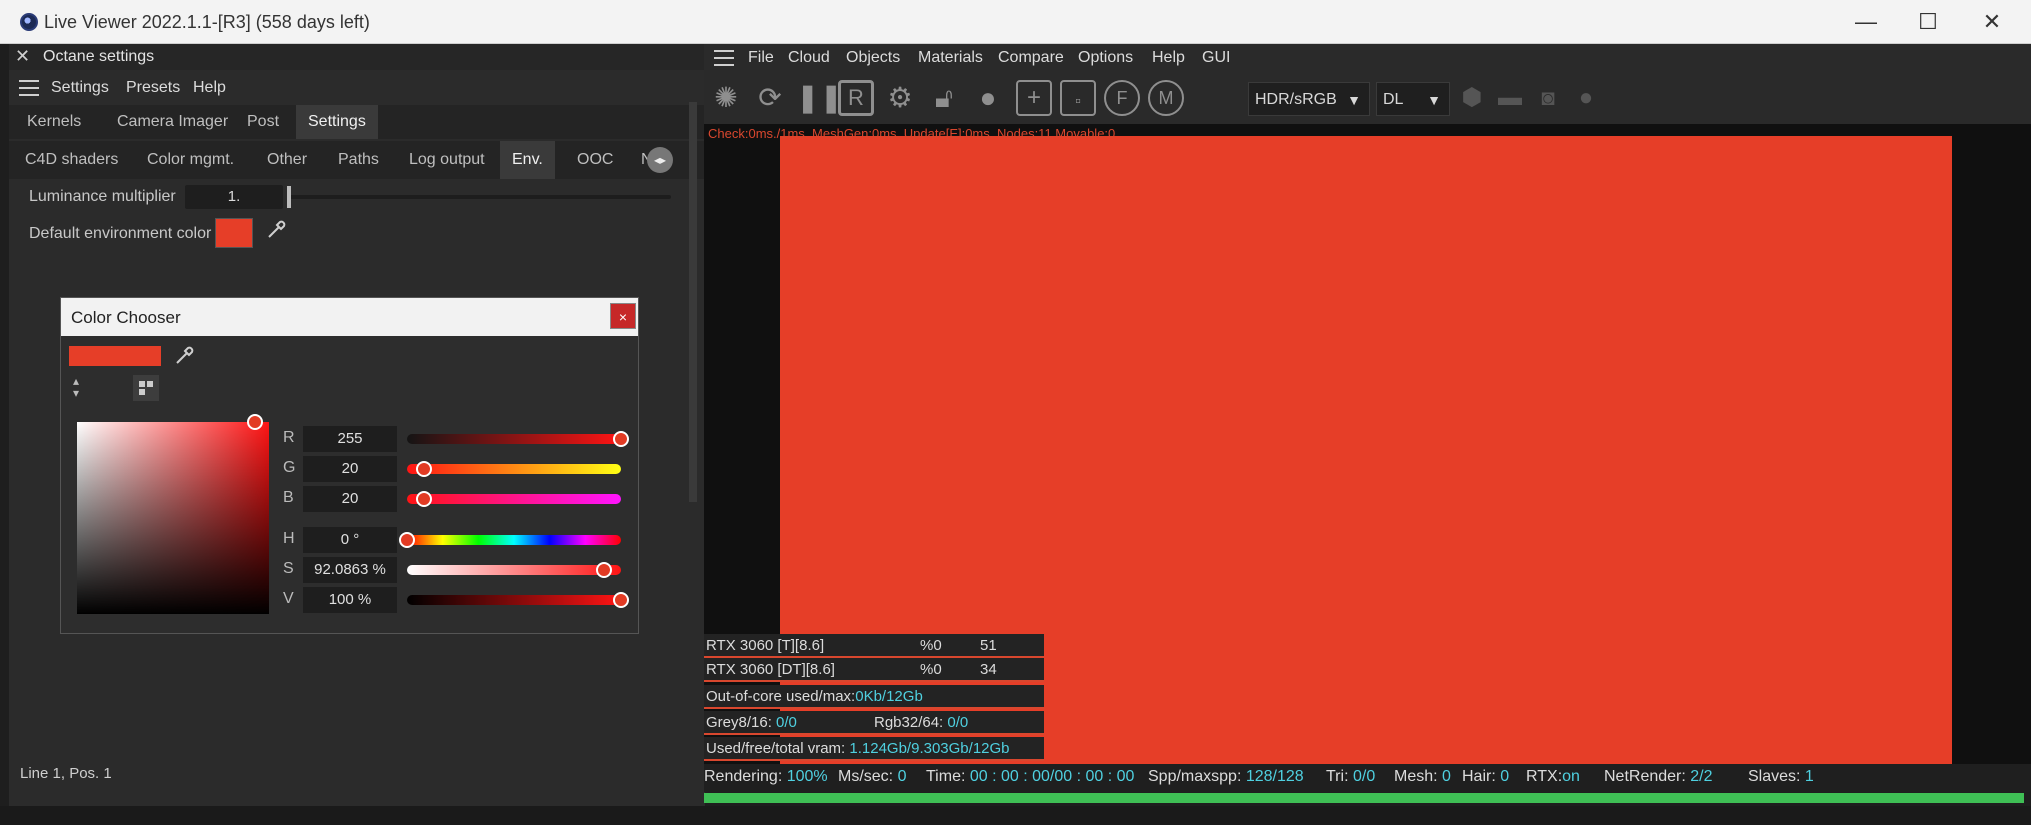 Image resolution: width=2031 pixels, height=825 pixels. Describe the element at coordinates (209, 88) in the screenshot. I see `menu-help: Help` at that location.